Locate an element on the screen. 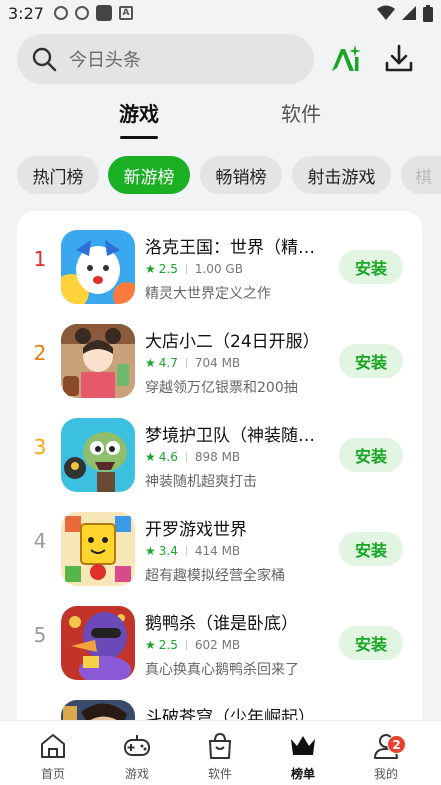 The image size is (441, 785). download-icon is located at coordinates (399, 59).